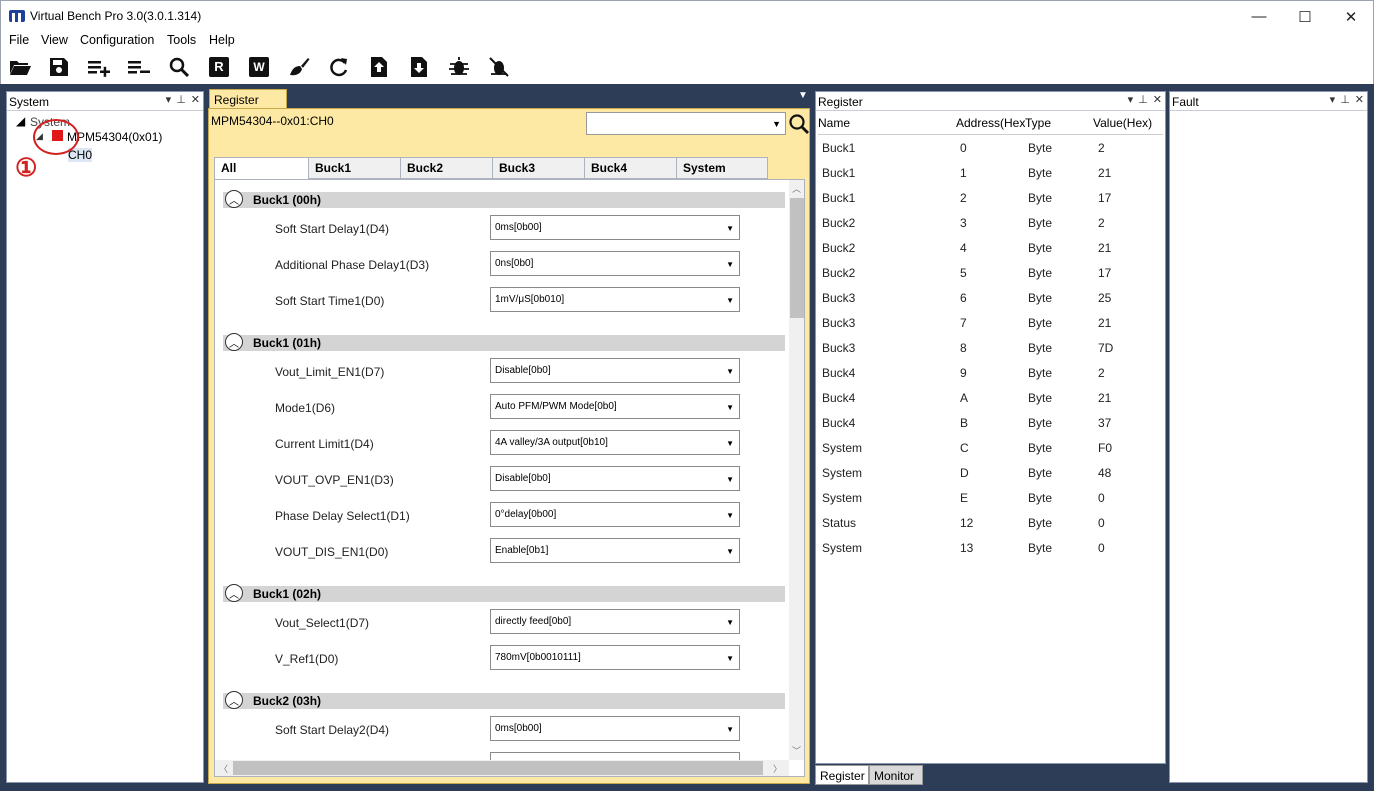 This screenshot has height=791, width=1374. I want to click on menu-view: View, so click(54, 40).